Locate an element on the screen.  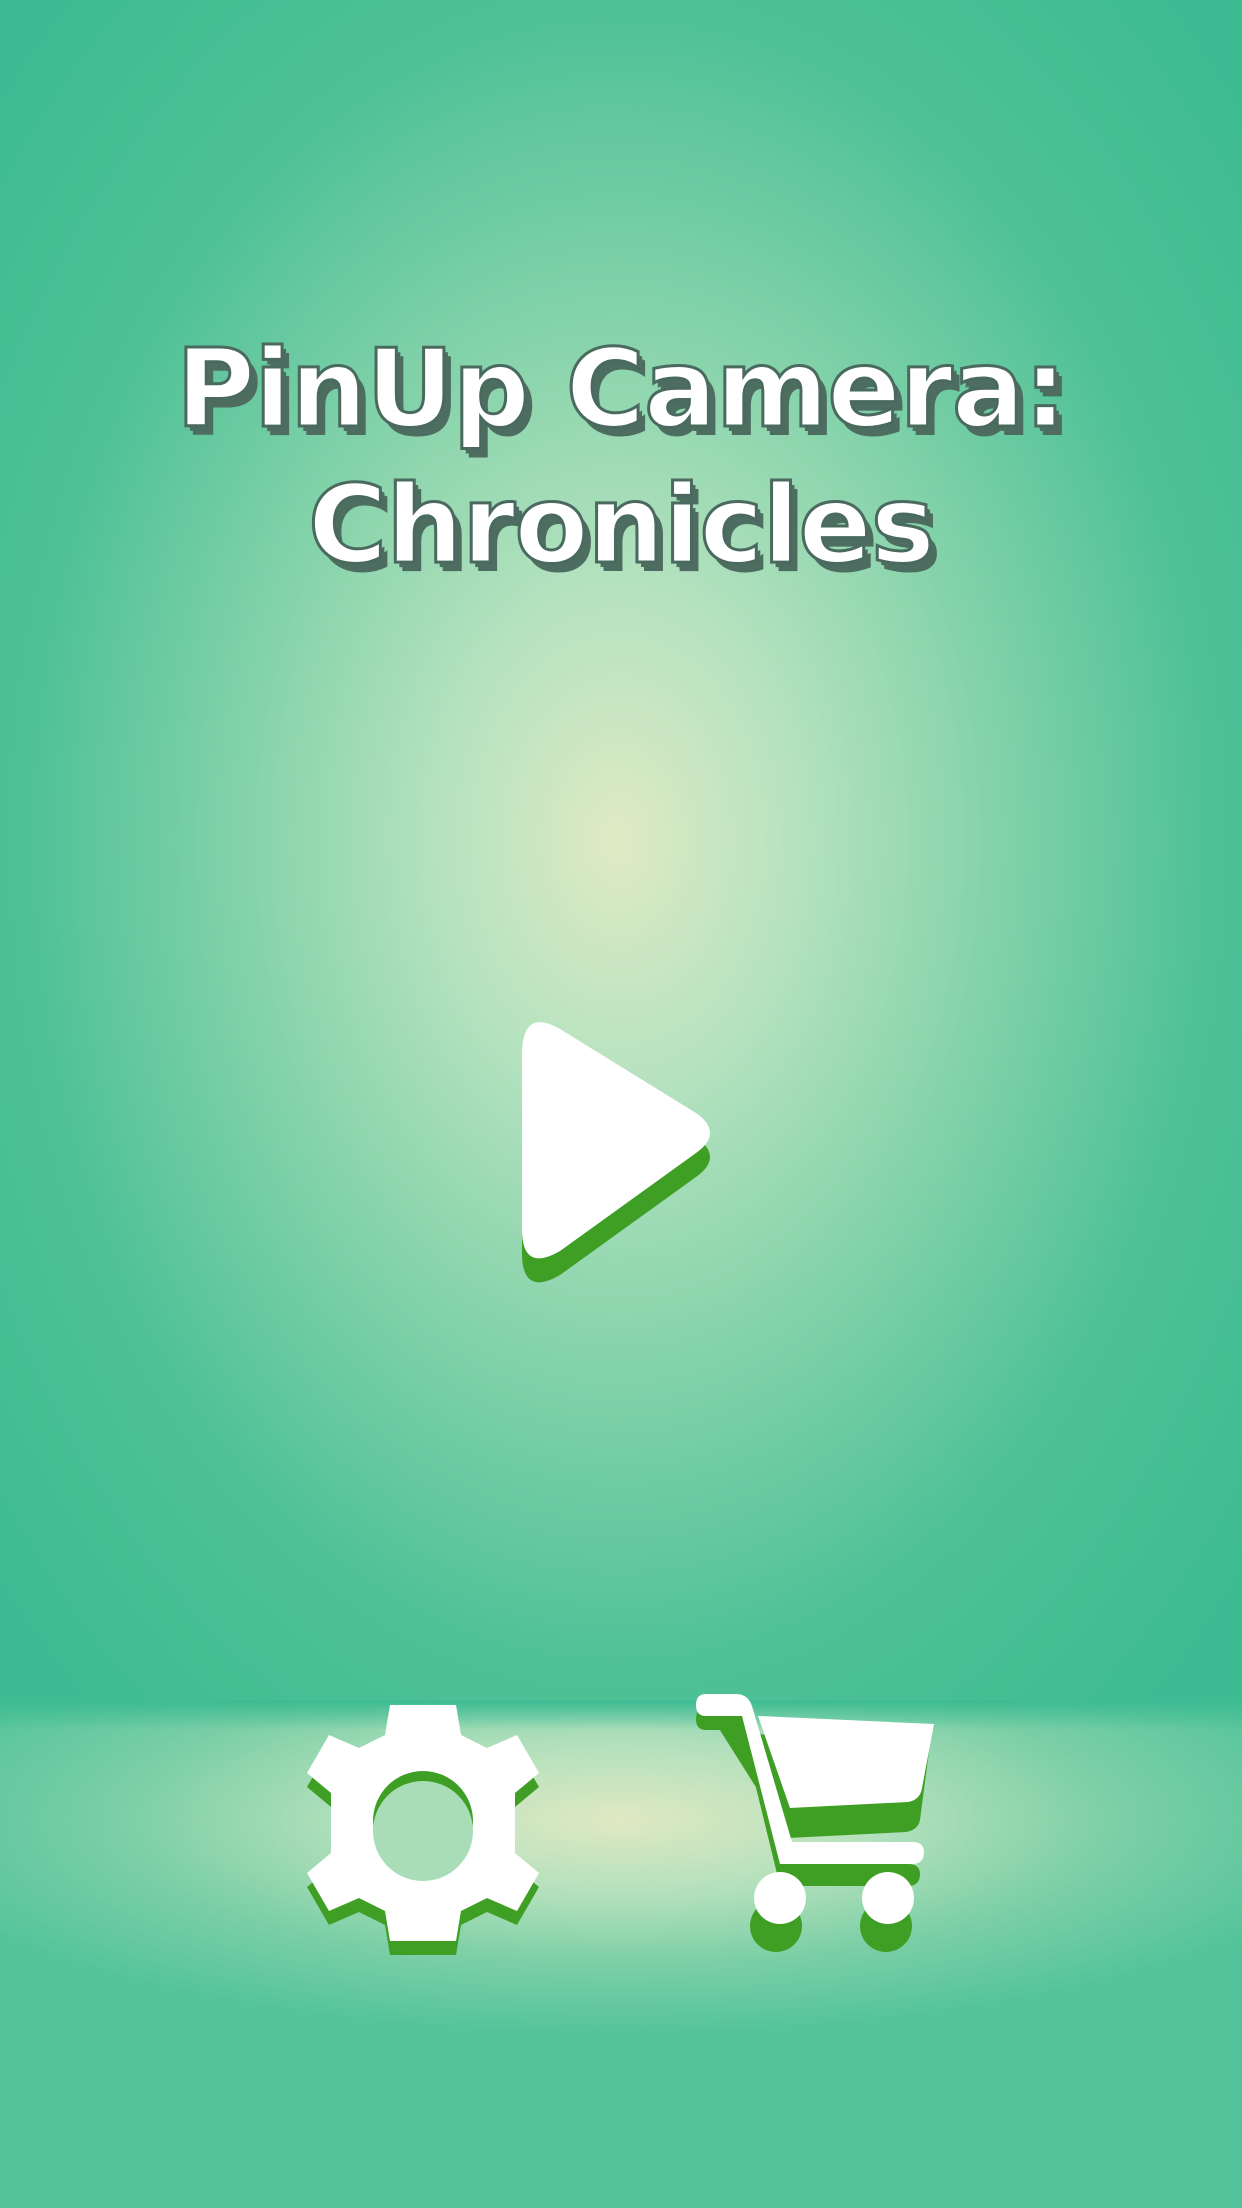
title-line-2: Chronicles is located at coordinates (621, 526).